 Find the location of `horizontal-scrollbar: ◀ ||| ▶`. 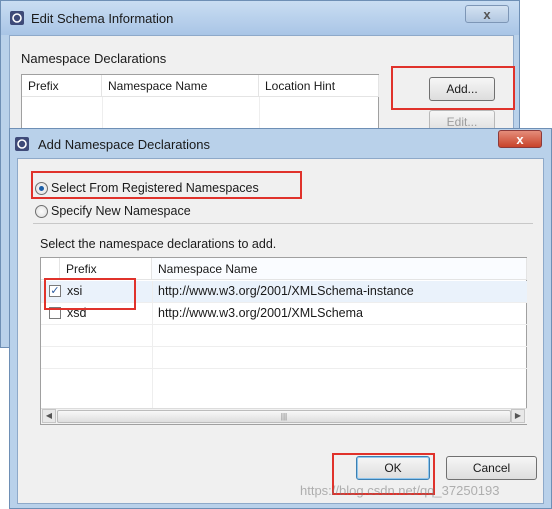

horizontal-scrollbar: ◀ ||| ▶ is located at coordinates (284, 416).